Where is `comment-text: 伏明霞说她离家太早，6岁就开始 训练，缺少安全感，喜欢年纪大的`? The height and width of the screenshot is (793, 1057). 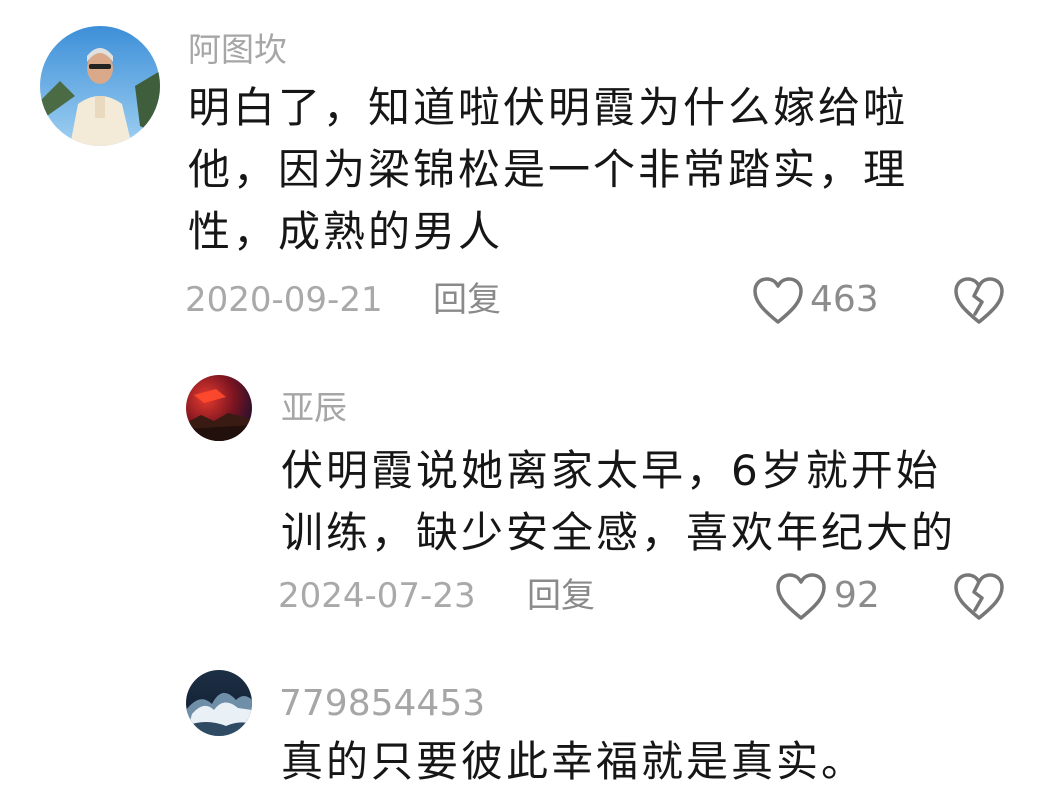
comment-text: 伏明霞说她离家太早，6岁就开始 训练，缺少安全感，喜欢年纪大的 is located at coordinates (618, 502).